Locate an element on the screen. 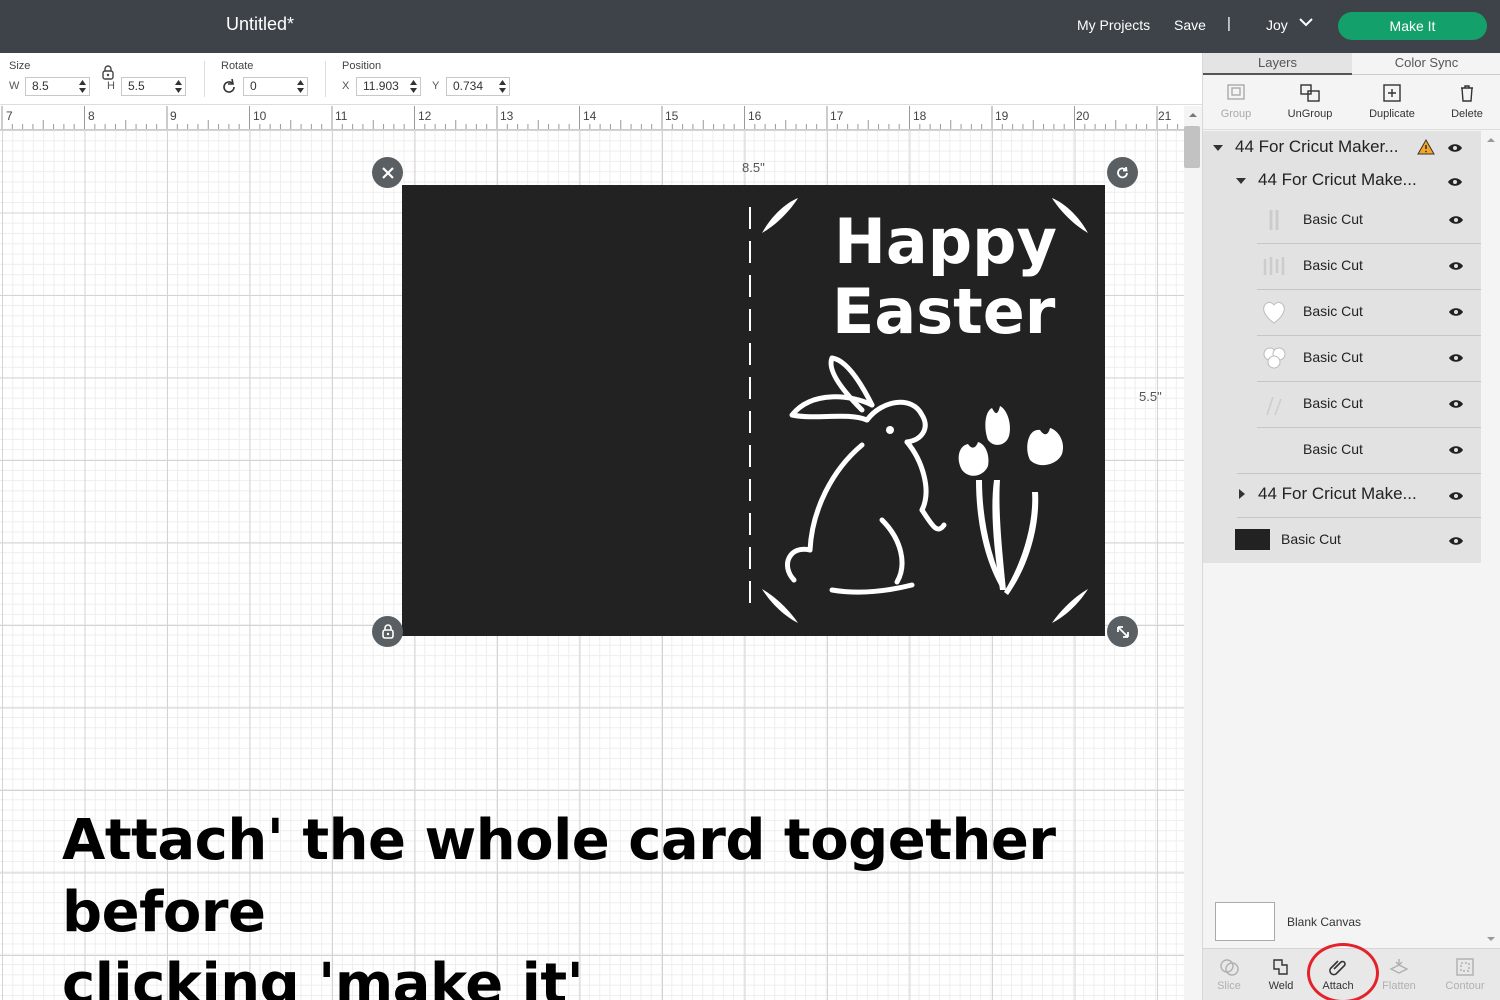 Image resolution: width=1500 pixels, height=1000 pixels. flatten-button: Flatten is located at coordinates (1399, 974).